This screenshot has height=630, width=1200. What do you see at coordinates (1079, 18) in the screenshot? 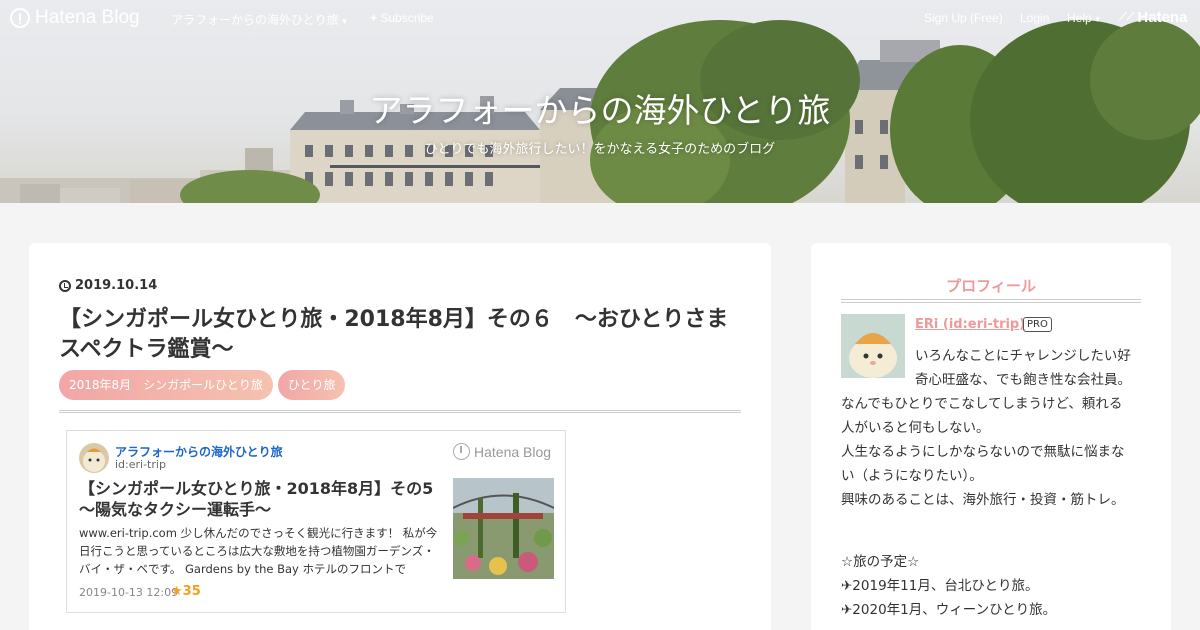
I see `help-label: Help` at bounding box center [1079, 18].